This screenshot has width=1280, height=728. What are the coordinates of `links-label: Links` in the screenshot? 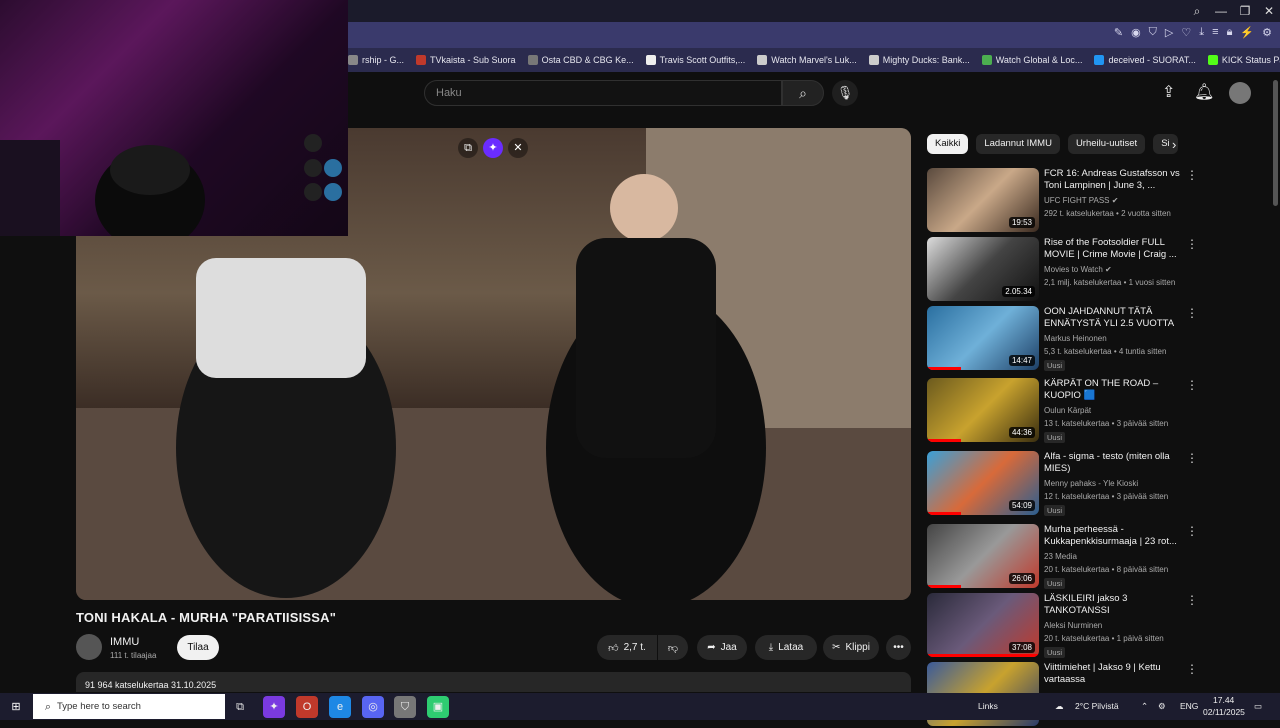 It's located at (988, 706).